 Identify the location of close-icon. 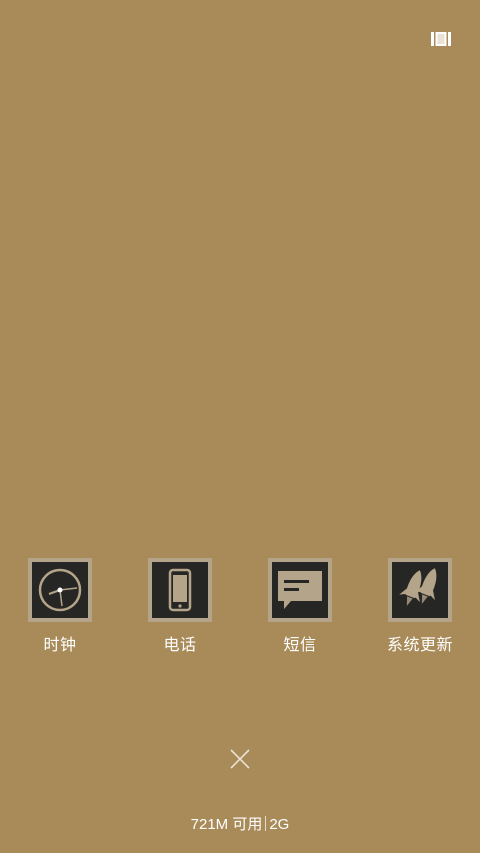
(240, 759).